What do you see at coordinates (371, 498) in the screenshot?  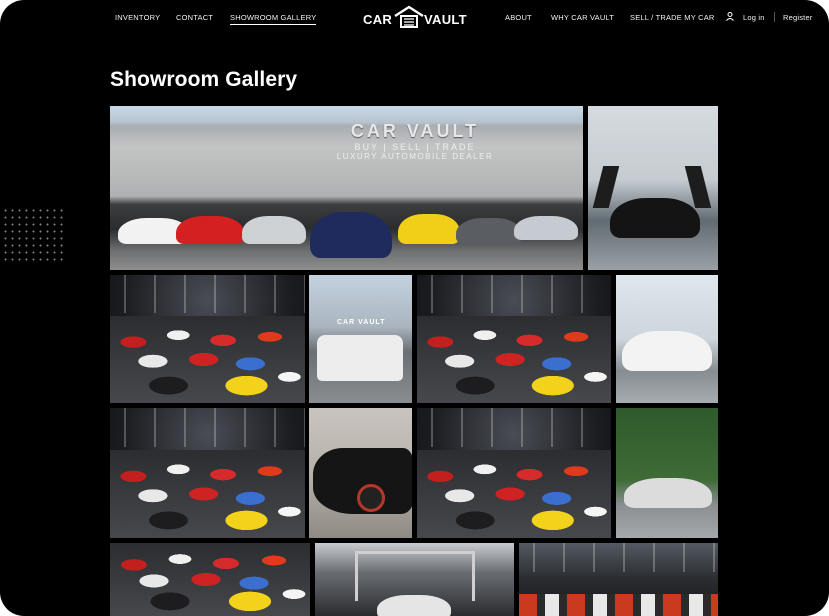 I see `wheel-shape` at bounding box center [371, 498].